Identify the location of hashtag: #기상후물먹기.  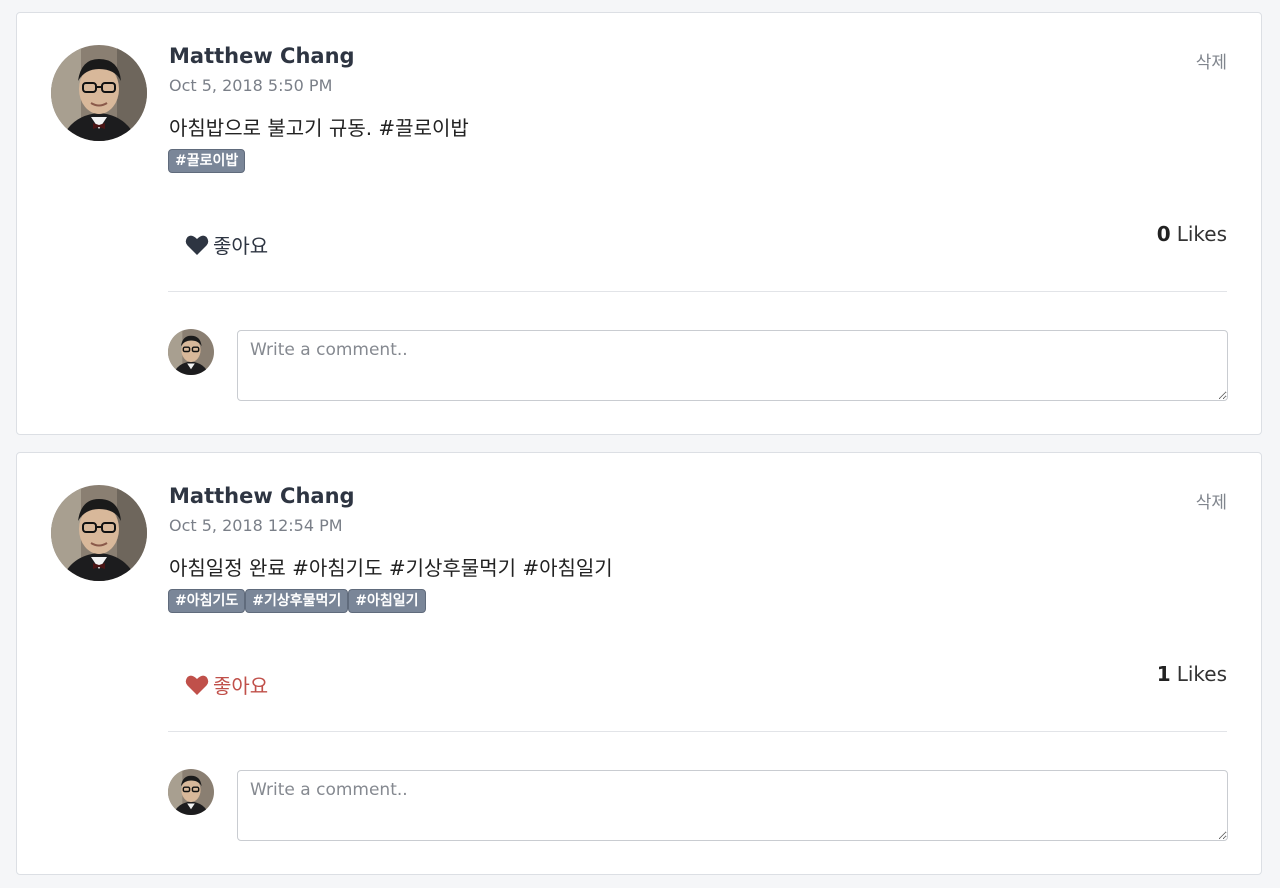
(297, 601).